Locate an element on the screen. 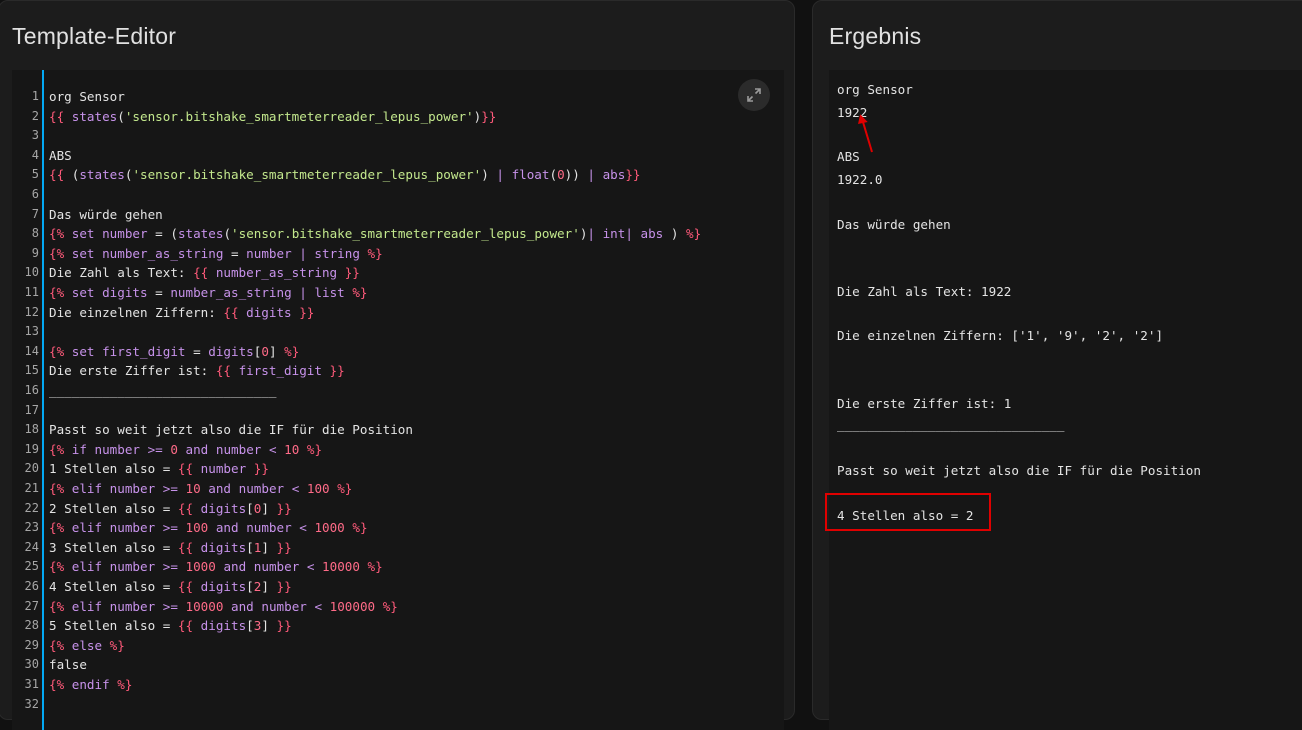 The height and width of the screenshot is (730, 1302). code-line: {% if number >= 0 and number < 10 %} is located at coordinates (185, 450).